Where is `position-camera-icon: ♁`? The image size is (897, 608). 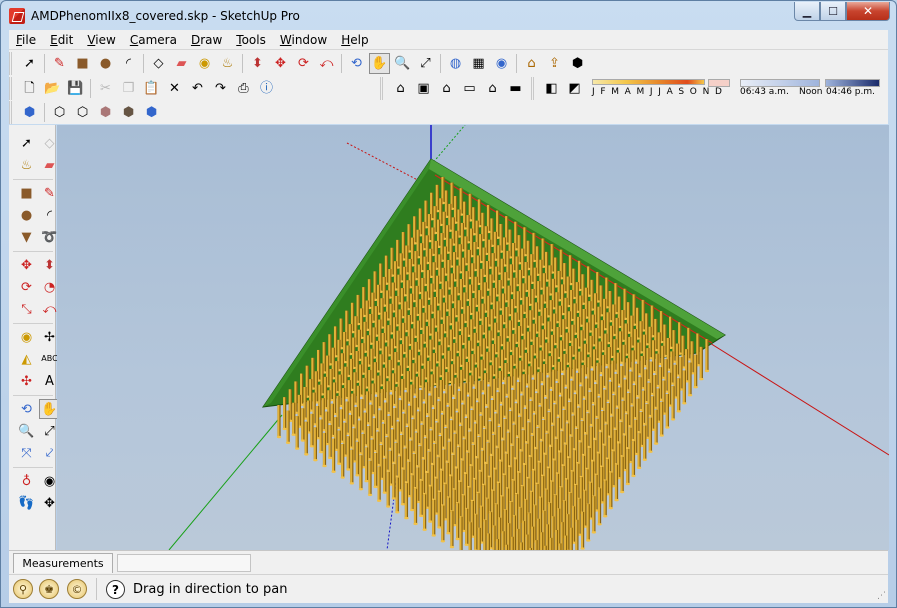 position-camera-icon: ♁ is located at coordinates (26, 481).